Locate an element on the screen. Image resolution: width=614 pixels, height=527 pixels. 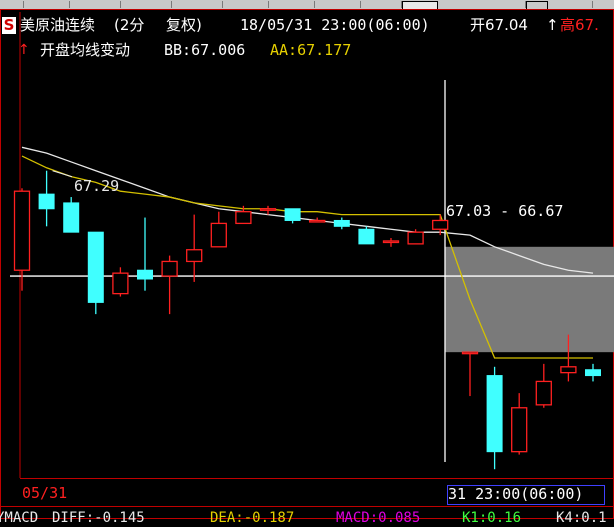
range-label: 67.03 - 66.67 is located at coordinates (505, 211).